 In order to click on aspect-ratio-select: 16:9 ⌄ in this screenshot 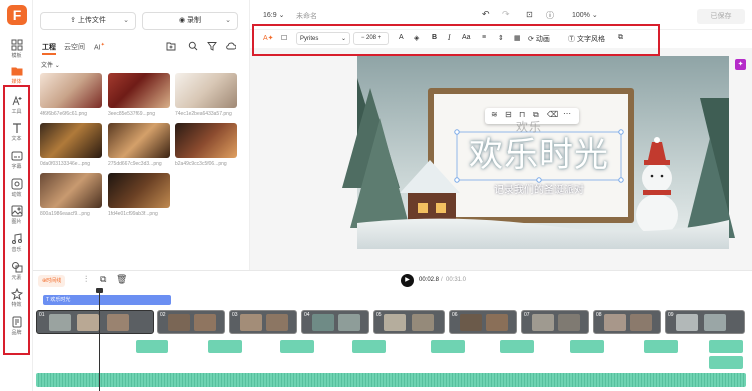, I will do `click(273, 15)`.